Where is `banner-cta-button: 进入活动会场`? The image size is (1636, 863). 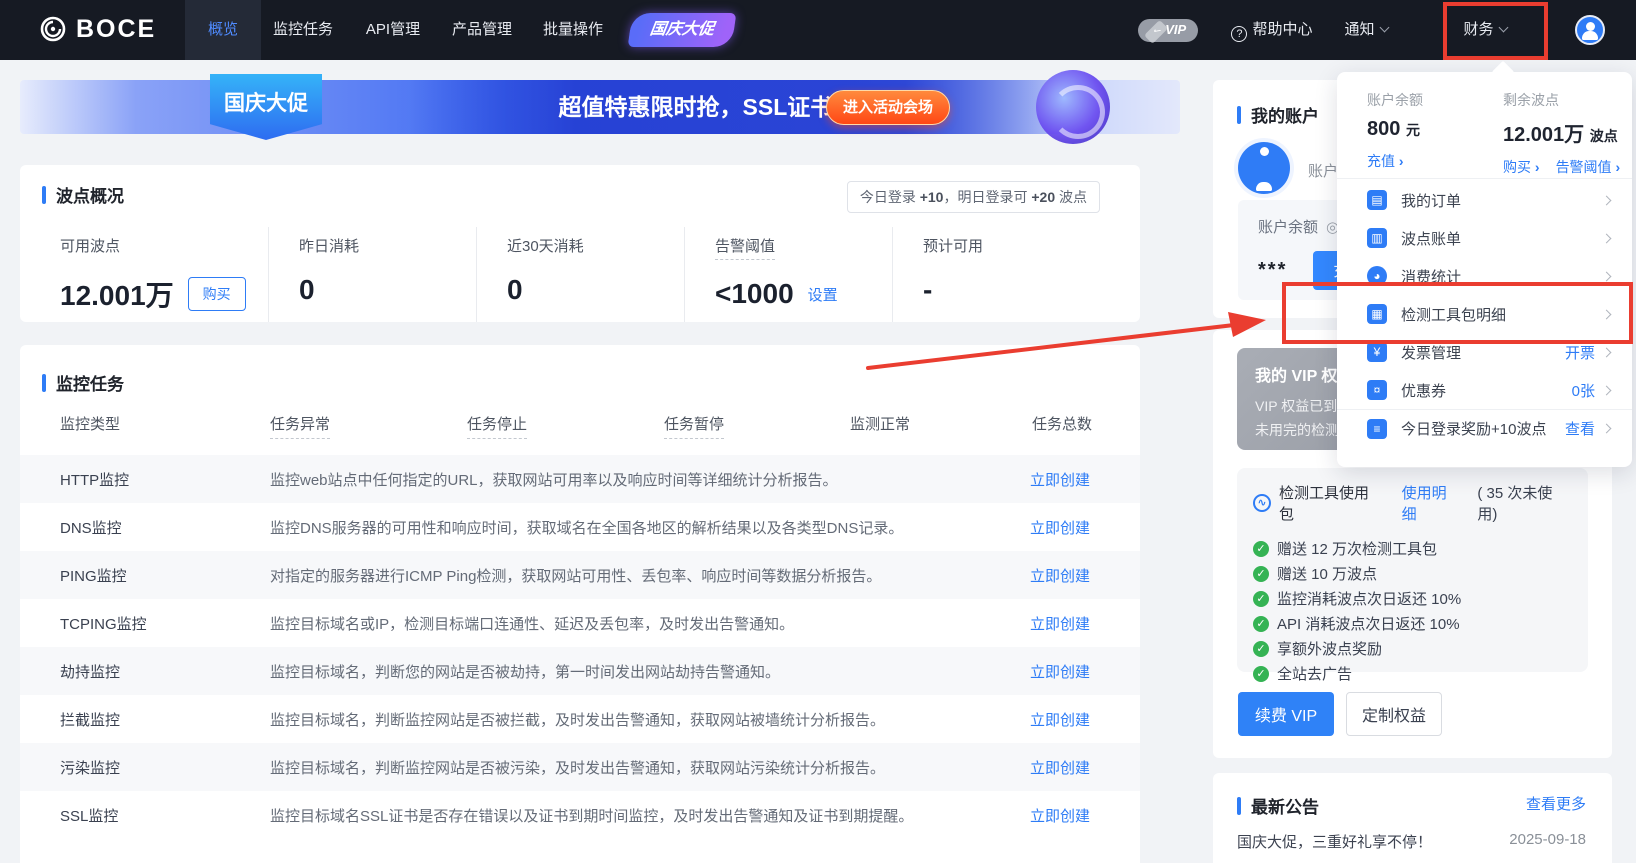 banner-cta-button: 进入活动会场 is located at coordinates (888, 107).